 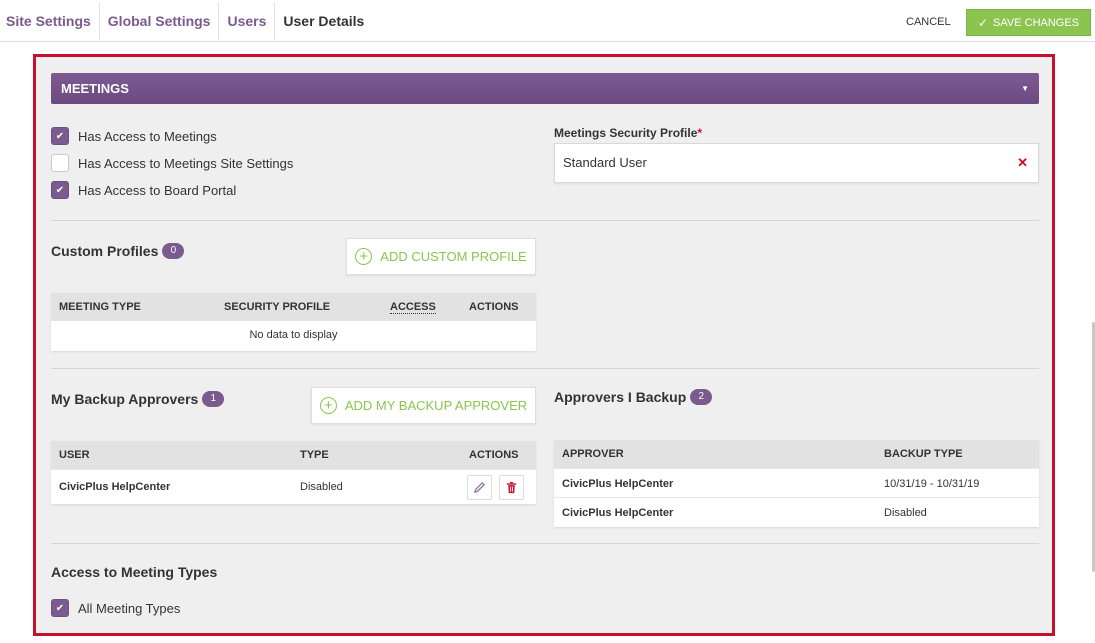 I want to click on checkbox-board-portal-access: ✔, so click(x=60, y=190).